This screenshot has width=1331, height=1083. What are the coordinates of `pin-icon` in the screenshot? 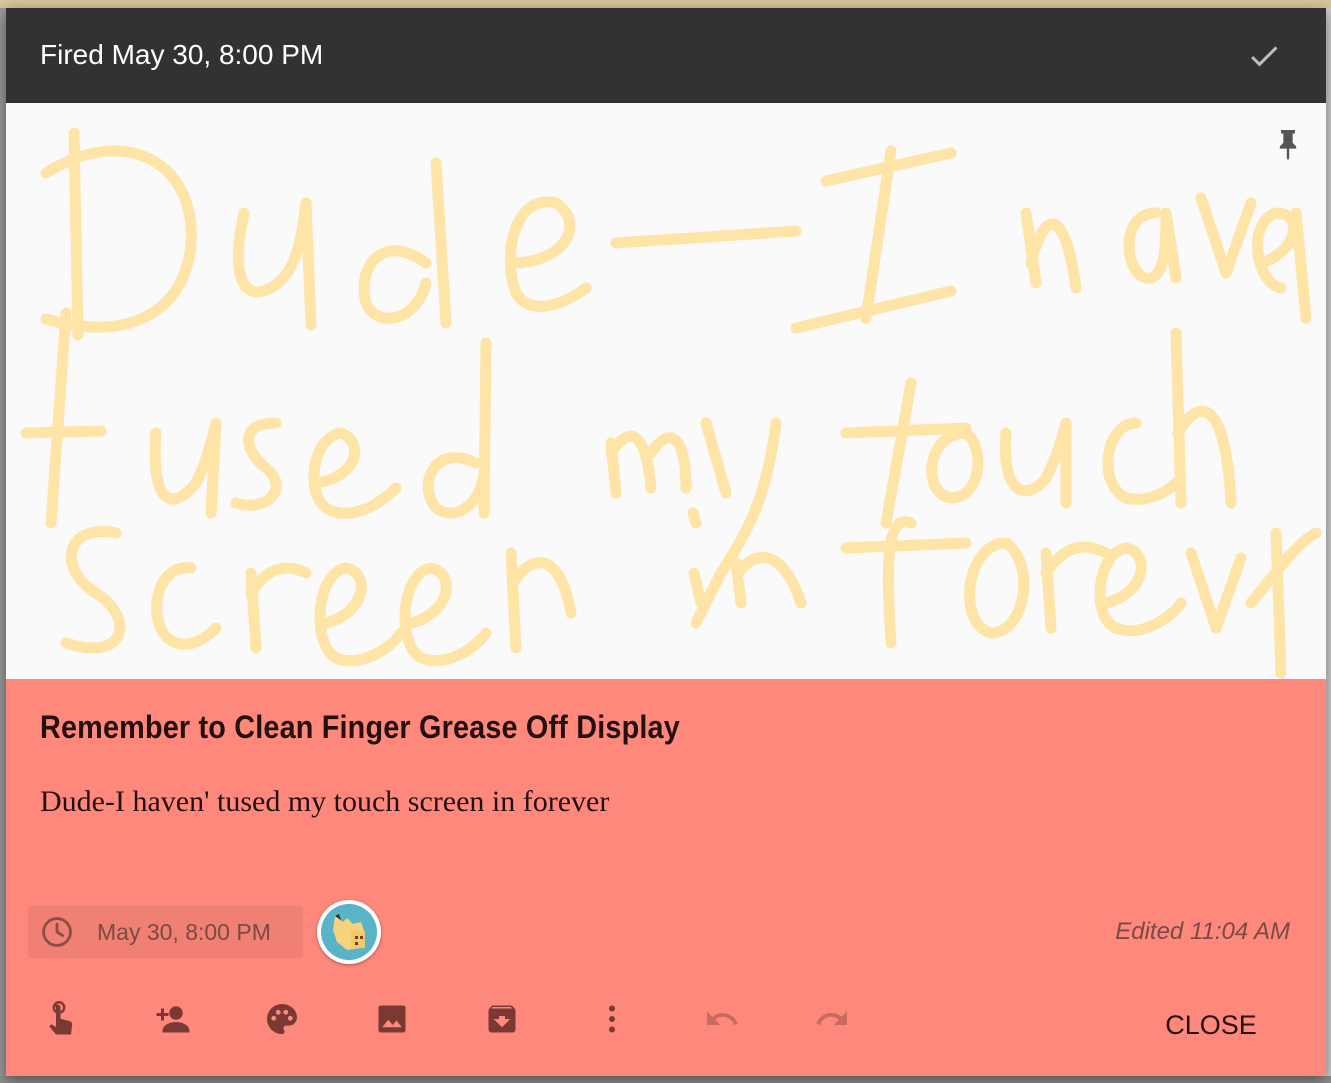 It's located at (1288, 144).